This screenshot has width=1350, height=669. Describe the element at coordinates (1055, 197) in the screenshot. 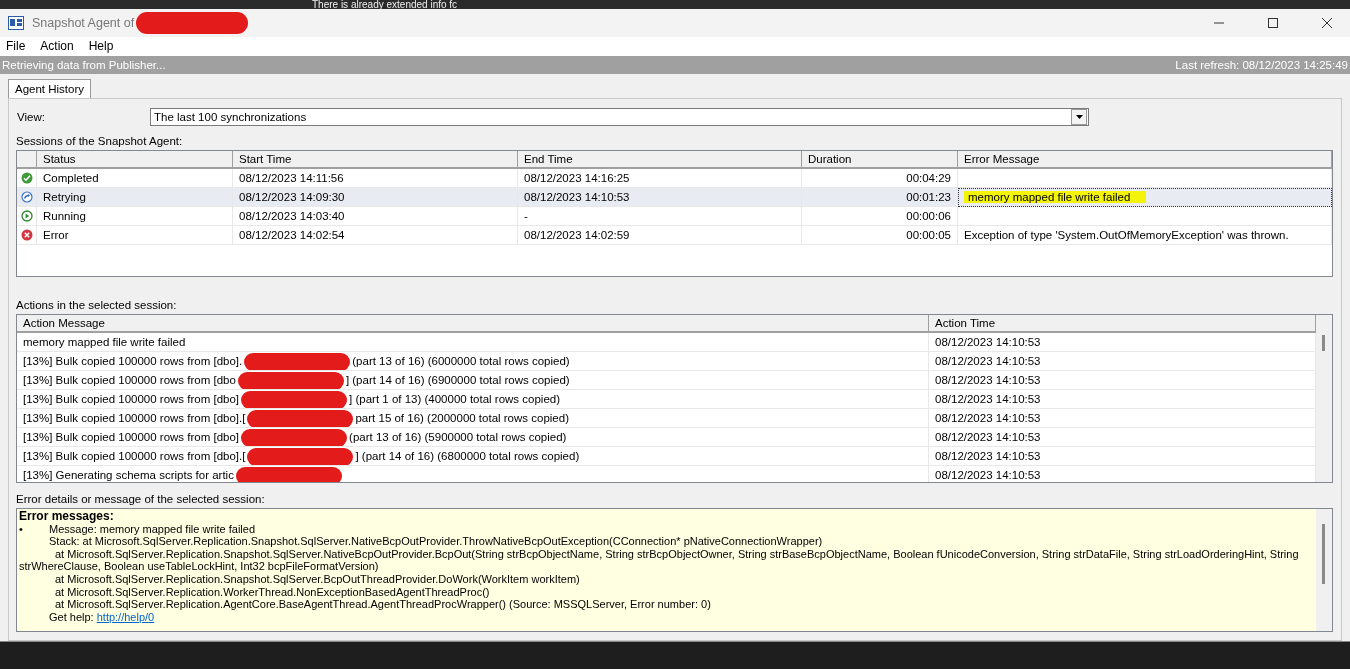

I see `highlighted-text: memory mapped file write failed` at that location.